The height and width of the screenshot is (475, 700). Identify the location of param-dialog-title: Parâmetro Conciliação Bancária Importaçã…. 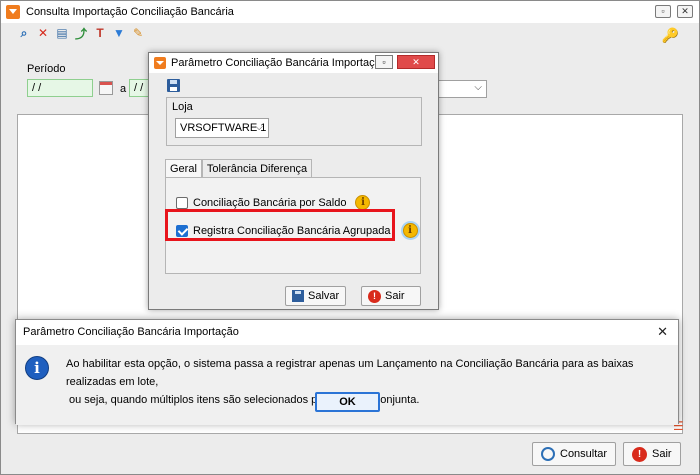
(279, 63).